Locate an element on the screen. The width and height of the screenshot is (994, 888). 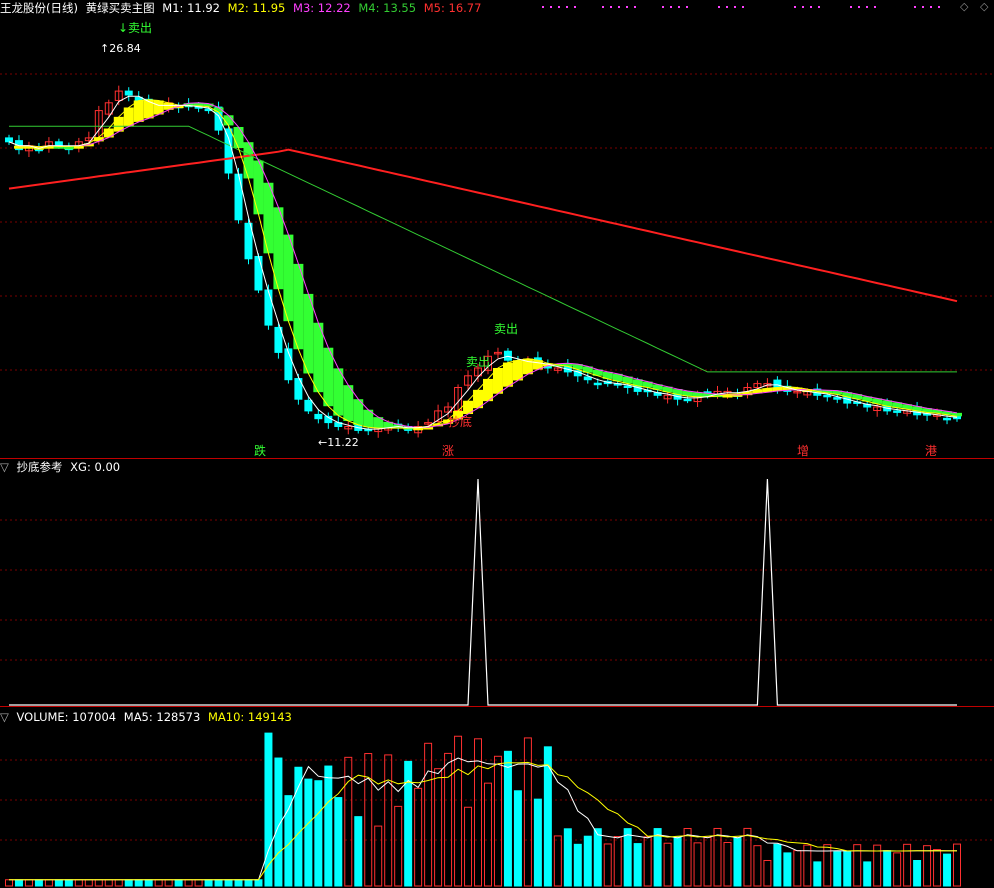
low-price-label: ←11.22 is located at coordinates (338, 442).